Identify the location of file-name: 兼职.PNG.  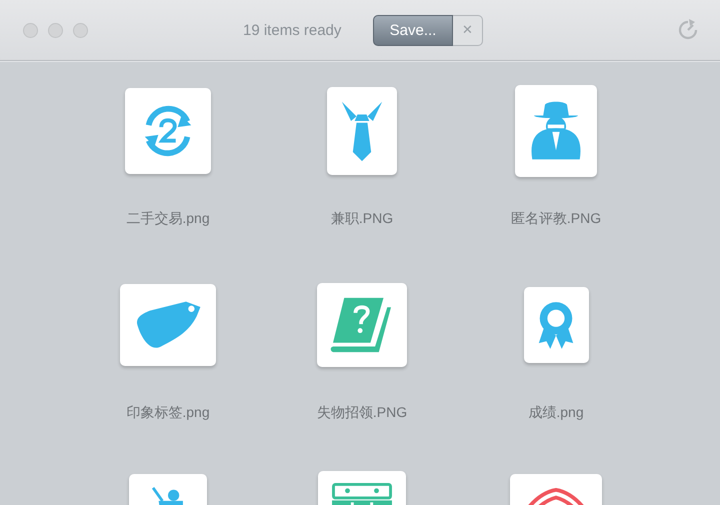
(362, 218).